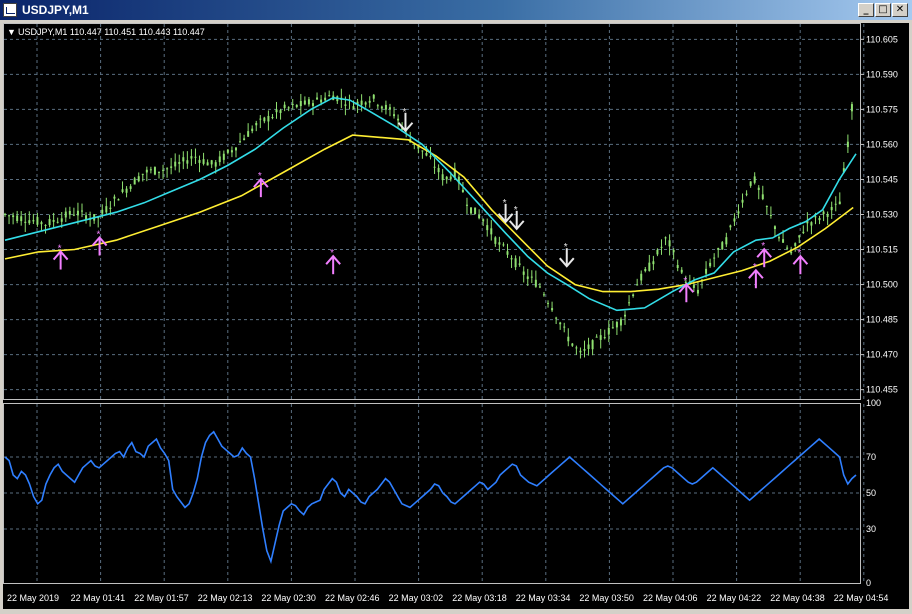 The width and height of the screenshot is (912, 614). Describe the element at coordinates (871, 529) in the screenshot. I see `oscillator-tick-label: 30` at that location.